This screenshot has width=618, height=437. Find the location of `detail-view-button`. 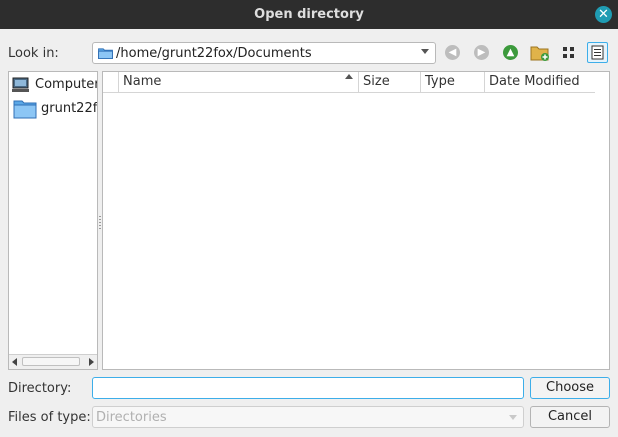

detail-view-button is located at coordinates (597, 52).